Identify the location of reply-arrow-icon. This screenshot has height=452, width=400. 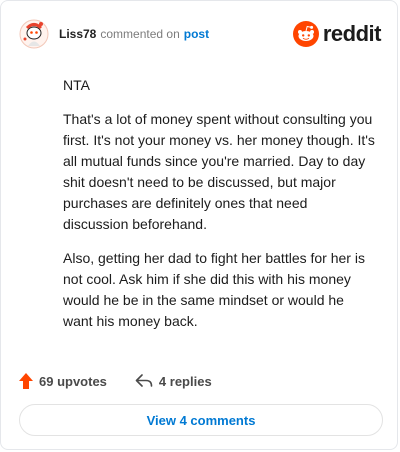
(144, 380).